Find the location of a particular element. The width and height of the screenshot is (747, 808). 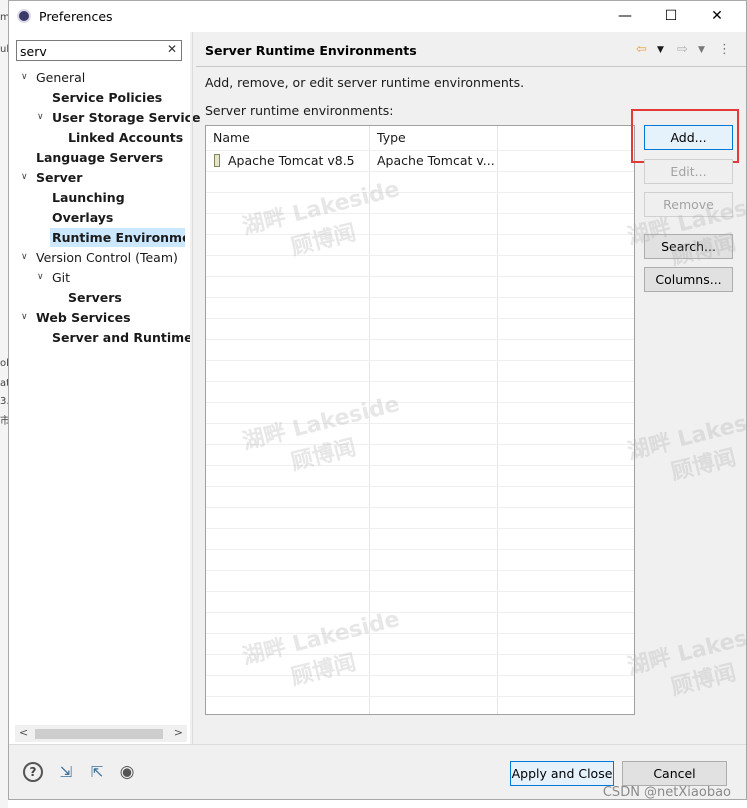

table-row: Apache Tomcat v8.5 is located at coordinates (284, 161).